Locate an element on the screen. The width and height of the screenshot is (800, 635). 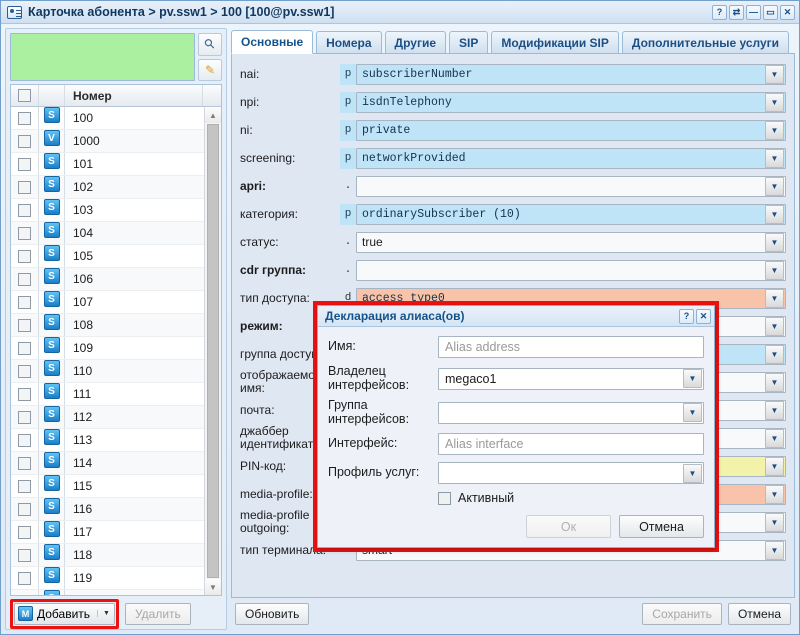
table-row: S 104 is located at coordinates (107, 233).